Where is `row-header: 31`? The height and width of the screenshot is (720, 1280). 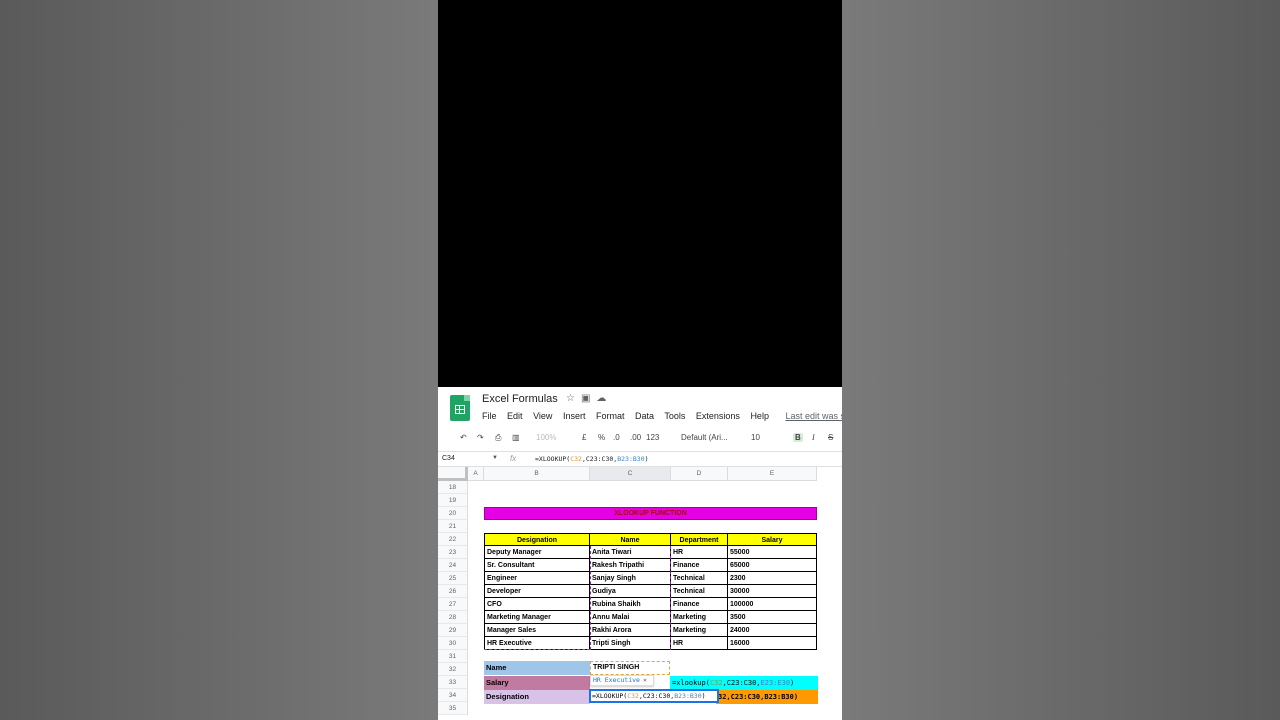
row-header: 31 is located at coordinates (453, 656).